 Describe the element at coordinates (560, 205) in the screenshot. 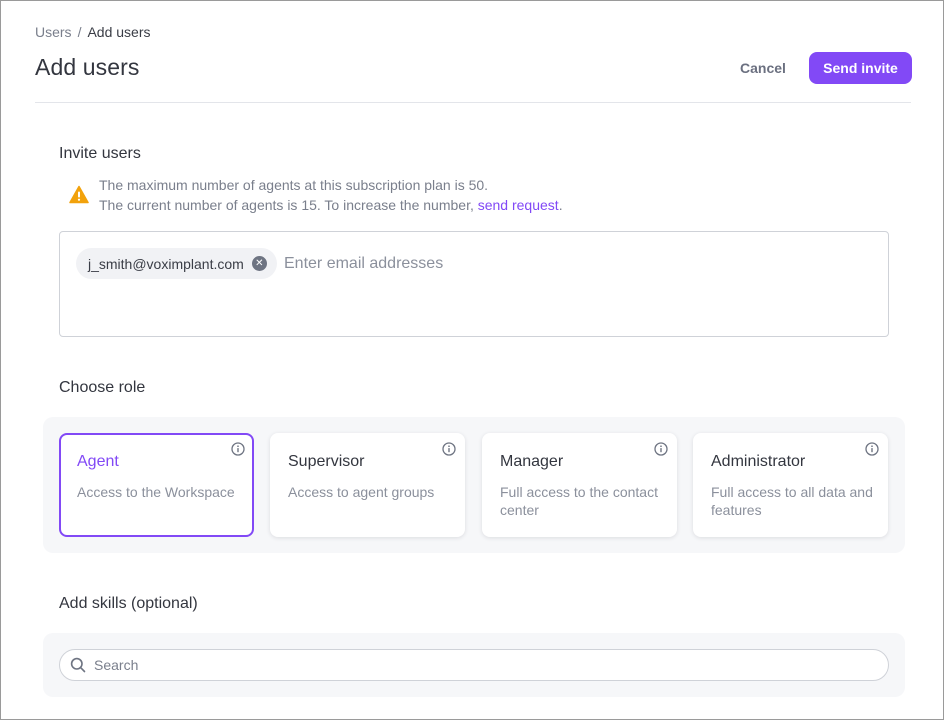

I see `warning-line-2-suffix: .` at that location.